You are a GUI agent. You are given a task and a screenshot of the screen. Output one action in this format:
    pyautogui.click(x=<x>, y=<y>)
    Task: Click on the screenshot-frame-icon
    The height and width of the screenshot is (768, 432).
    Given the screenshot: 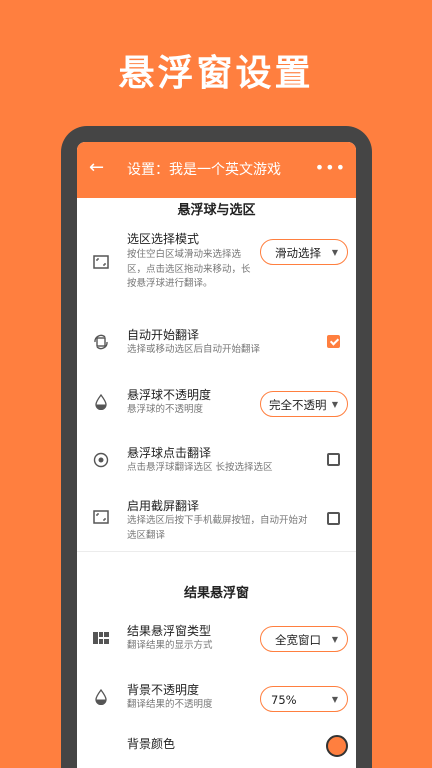 What is the action you would take?
    pyautogui.click(x=101, y=517)
    